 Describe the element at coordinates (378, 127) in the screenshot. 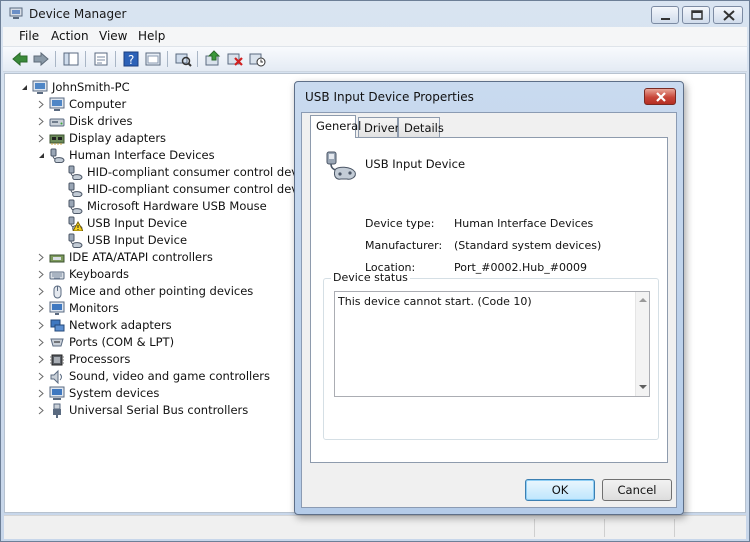

I see `tab-driver: Driver` at that location.